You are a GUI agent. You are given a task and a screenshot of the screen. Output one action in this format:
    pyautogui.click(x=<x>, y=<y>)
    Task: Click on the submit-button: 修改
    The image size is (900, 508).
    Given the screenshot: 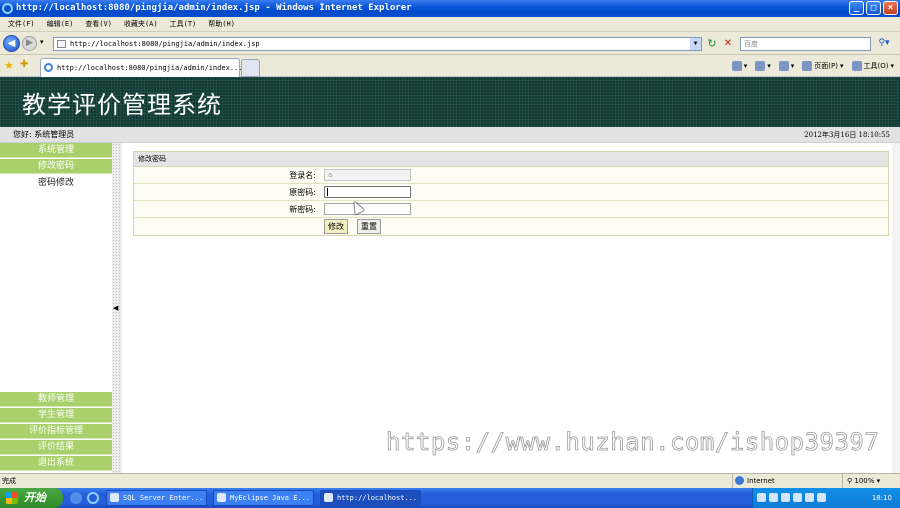 What is the action you would take?
    pyautogui.click(x=336, y=226)
    